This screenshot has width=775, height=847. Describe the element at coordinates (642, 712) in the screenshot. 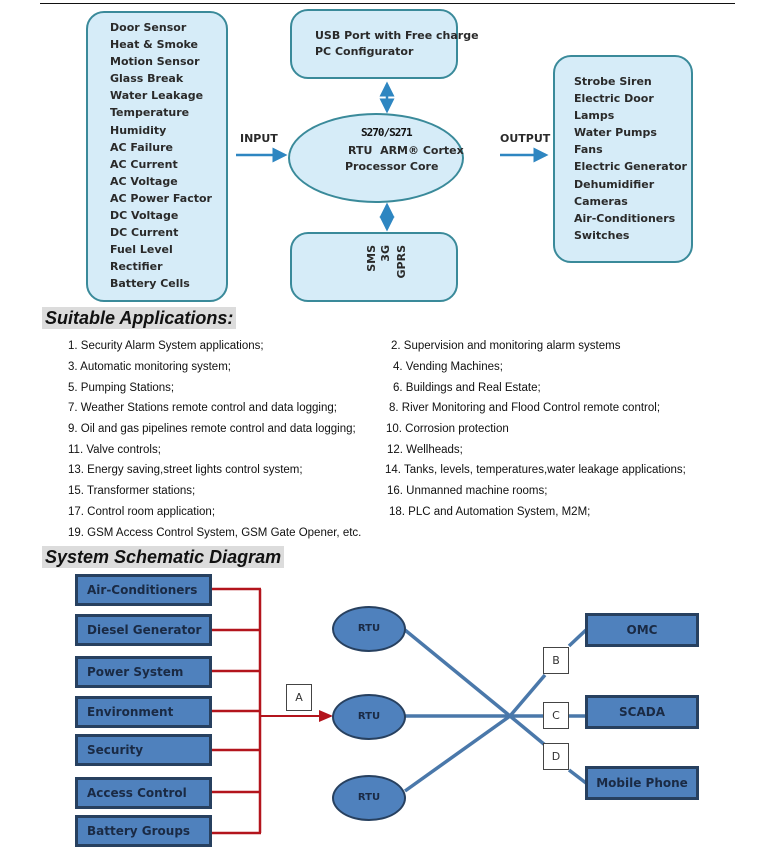

I see `destination-scada: SCADA` at that location.